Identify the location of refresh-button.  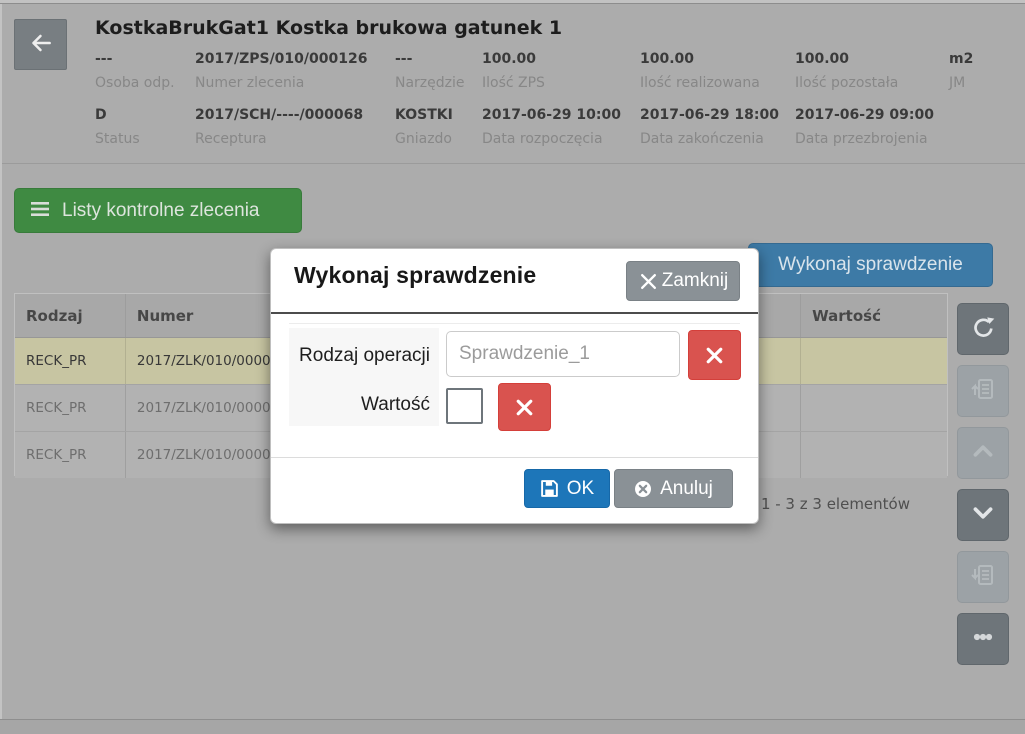
(983, 329).